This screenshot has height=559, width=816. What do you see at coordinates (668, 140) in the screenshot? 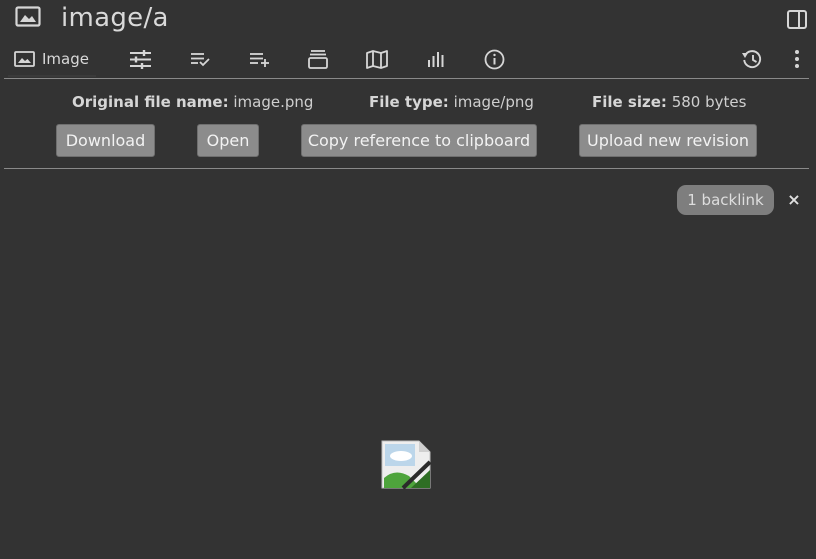
I see `upload-revision-button: Upload new revision` at bounding box center [668, 140].